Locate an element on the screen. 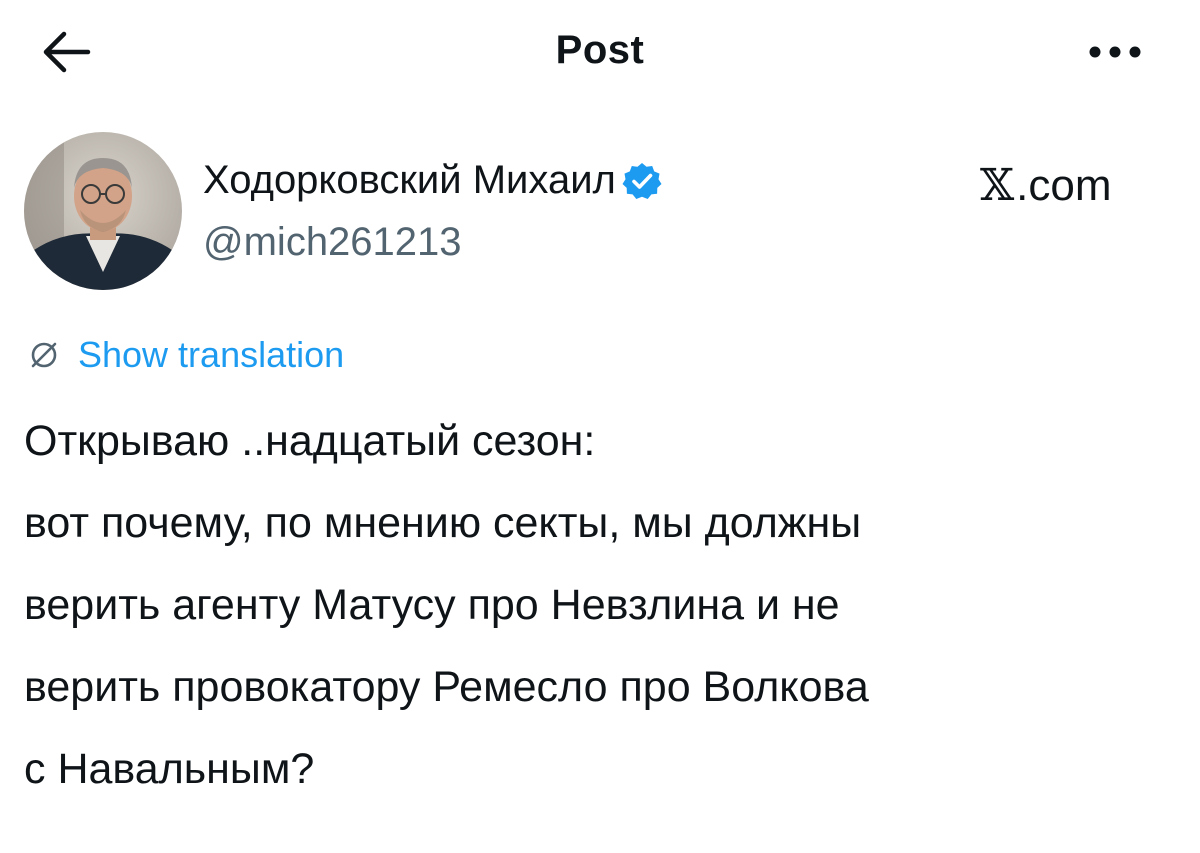 This screenshot has width=1200, height=853. profile-photo is located at coordinates (103, 211).